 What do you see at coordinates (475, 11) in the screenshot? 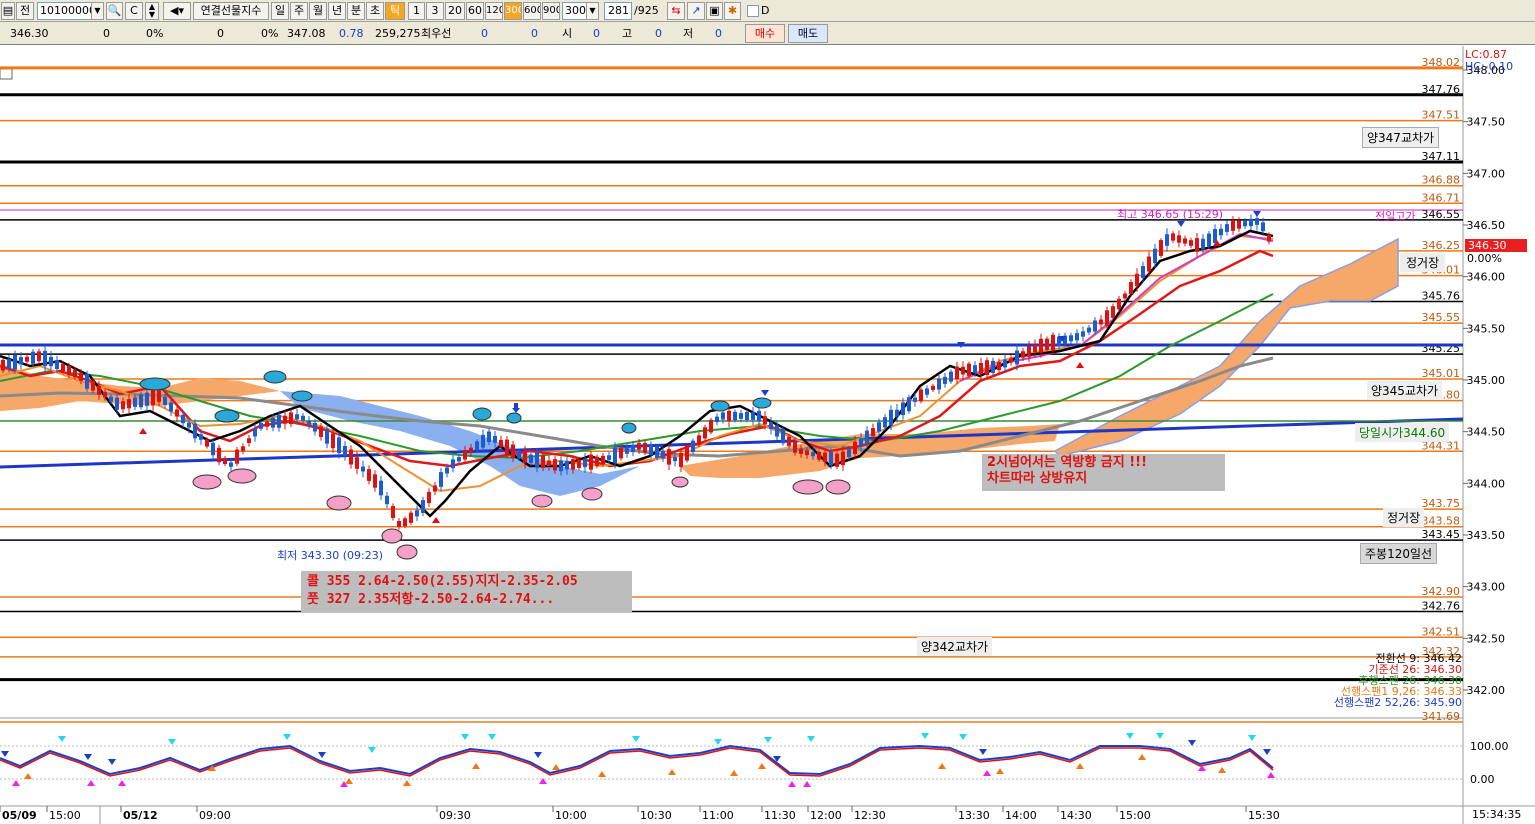
I see `interval-60-button: 60` at bounding box center [475, 11].